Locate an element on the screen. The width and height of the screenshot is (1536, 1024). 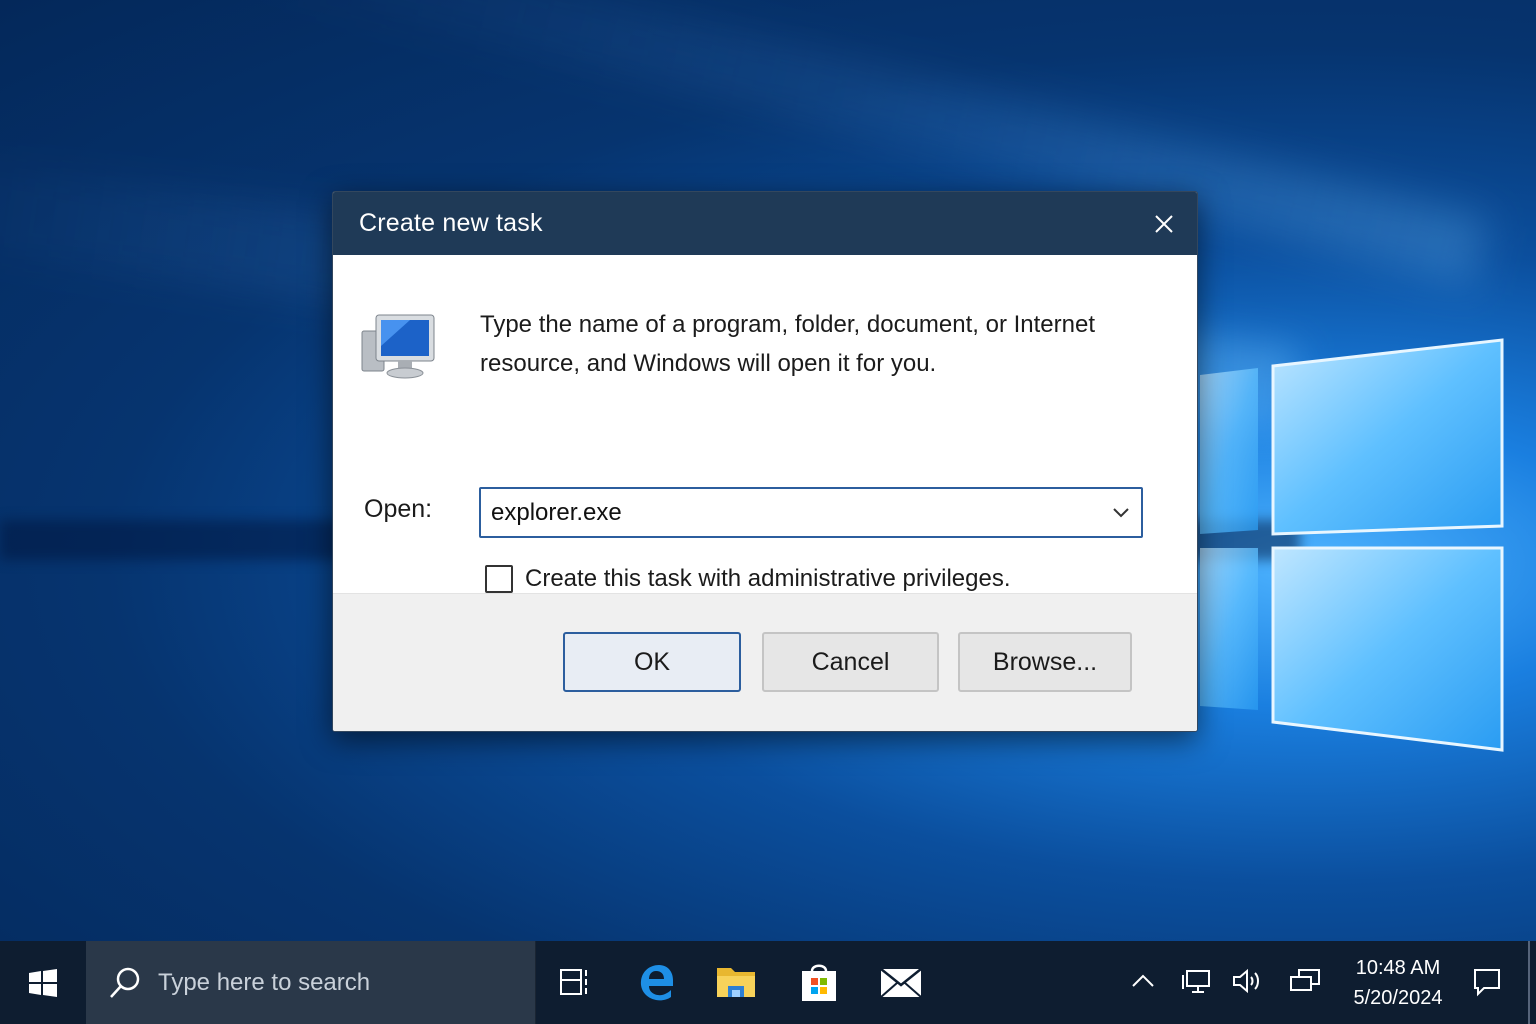
dialog-title: Create new task is located at coordinates (451, 223).